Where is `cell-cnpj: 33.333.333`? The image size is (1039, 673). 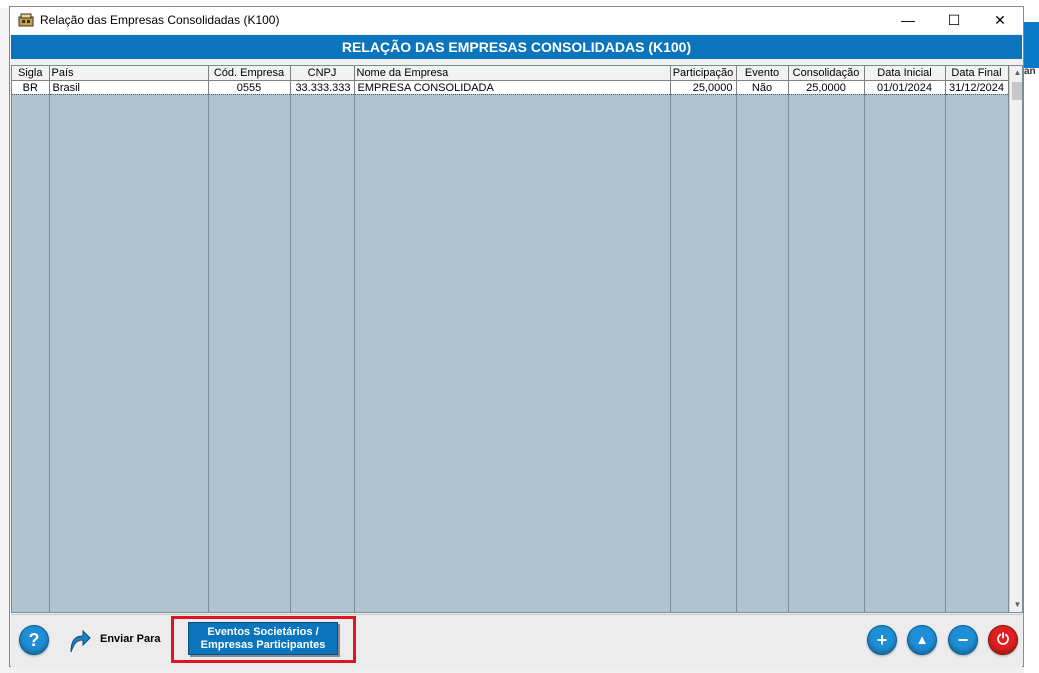 cell-cnpj: 33.333.333 is located at coordinates (322, 87).